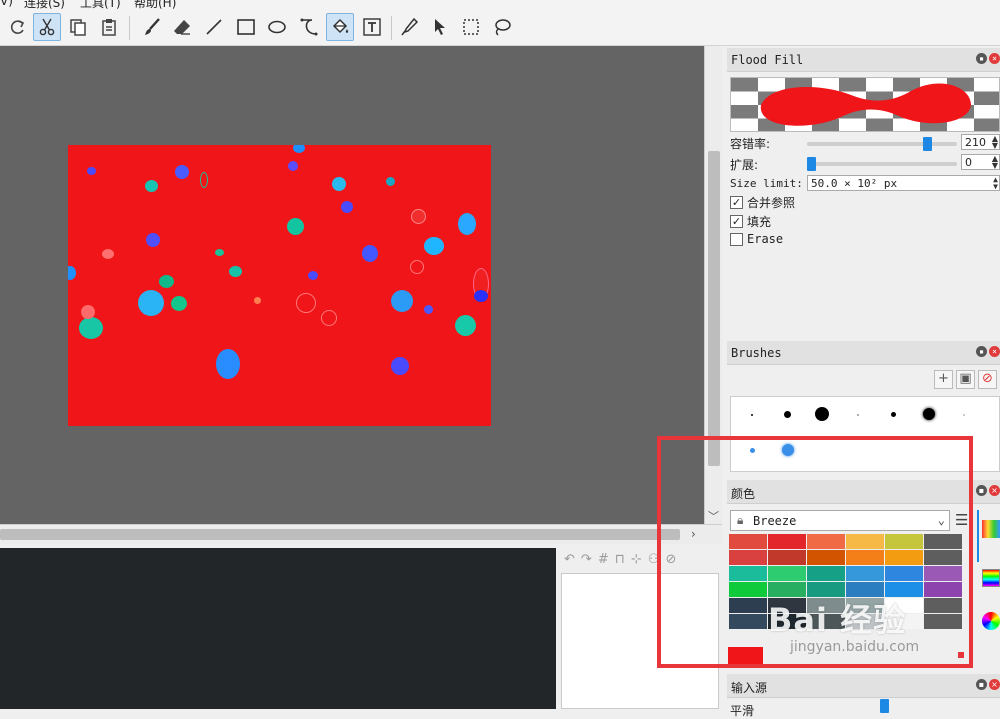 The width and height of the screenshot is (1000, 719). Describe the element at coordinates (968, 162) in the screenshot. I see `expand-value: 0` at that location.